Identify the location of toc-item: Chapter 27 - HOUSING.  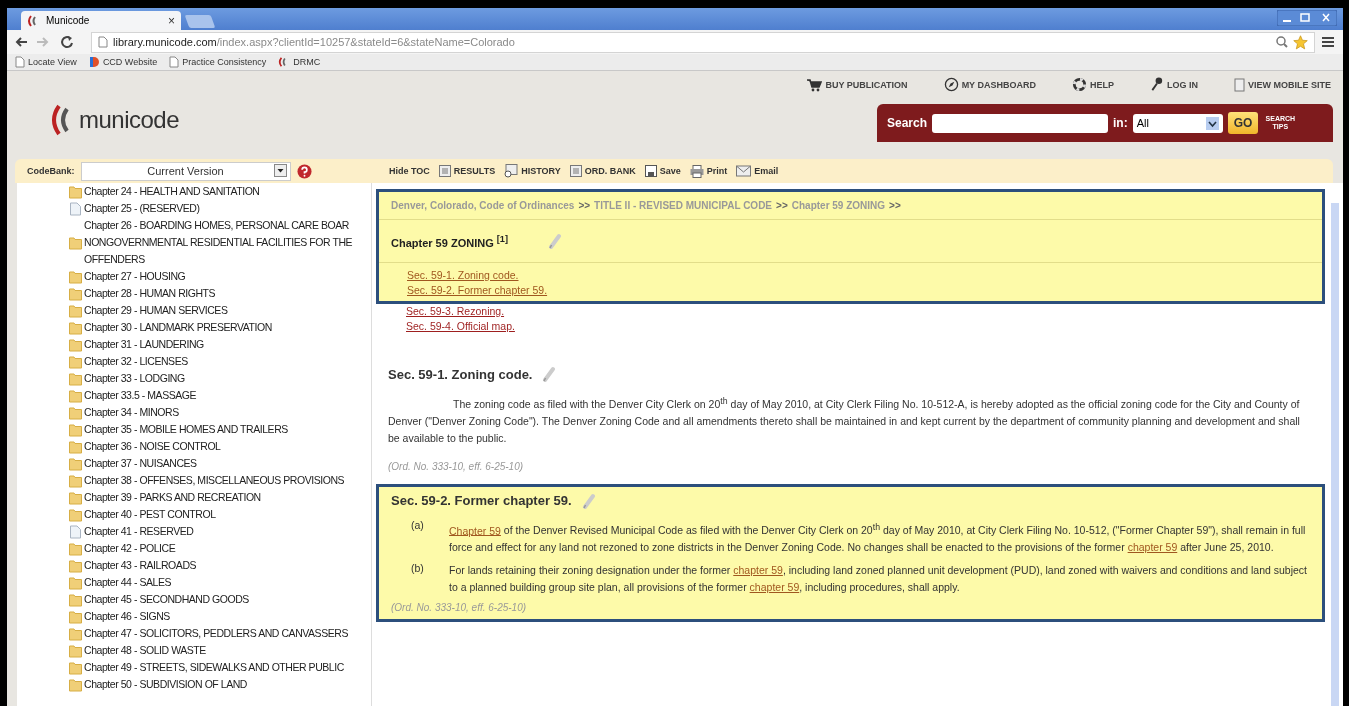
(135, 276).